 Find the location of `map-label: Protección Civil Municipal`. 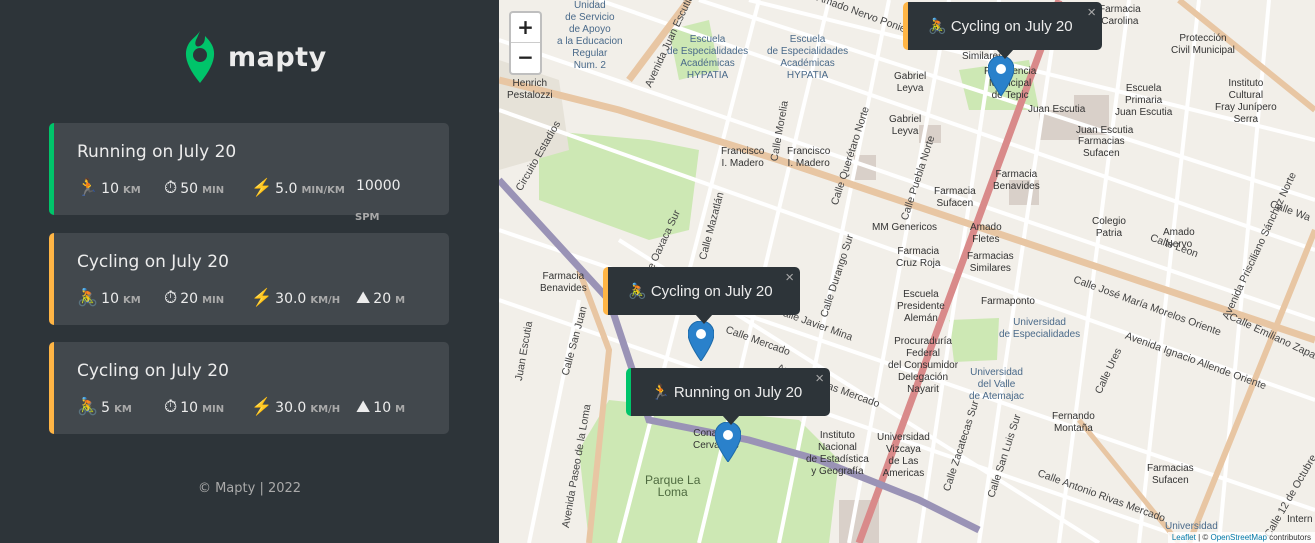

map-label: Protección Civil Municipal is located at coordinates (1203, 44).